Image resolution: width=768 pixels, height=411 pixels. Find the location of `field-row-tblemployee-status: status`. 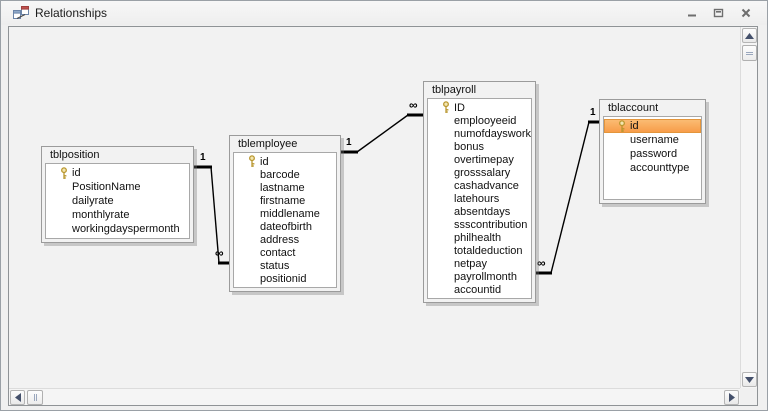

field-row-tblemployee-status: status is located at coordinates (285, 265).